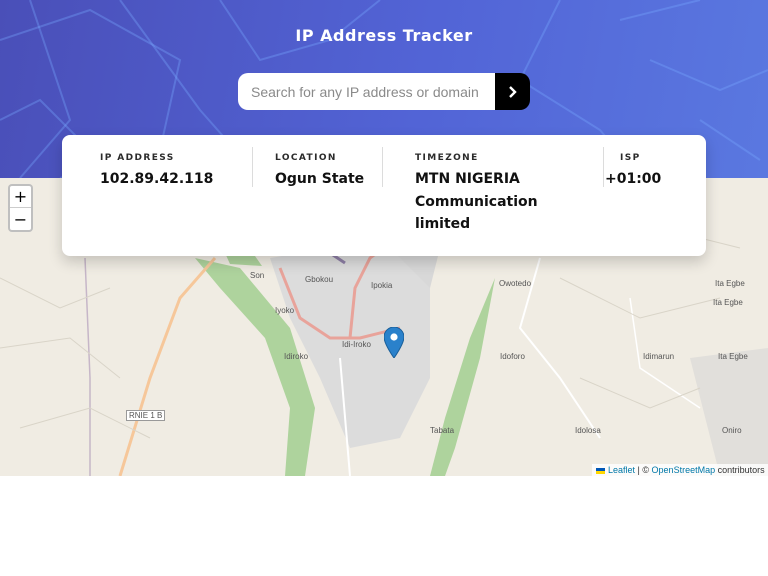 Image resolution: width=768 pixels, height=576 pixels. What do you see at coordinates (732, 430) in the screenshot?
I see `place-label: Oniro` at bounding box center [732, 430].